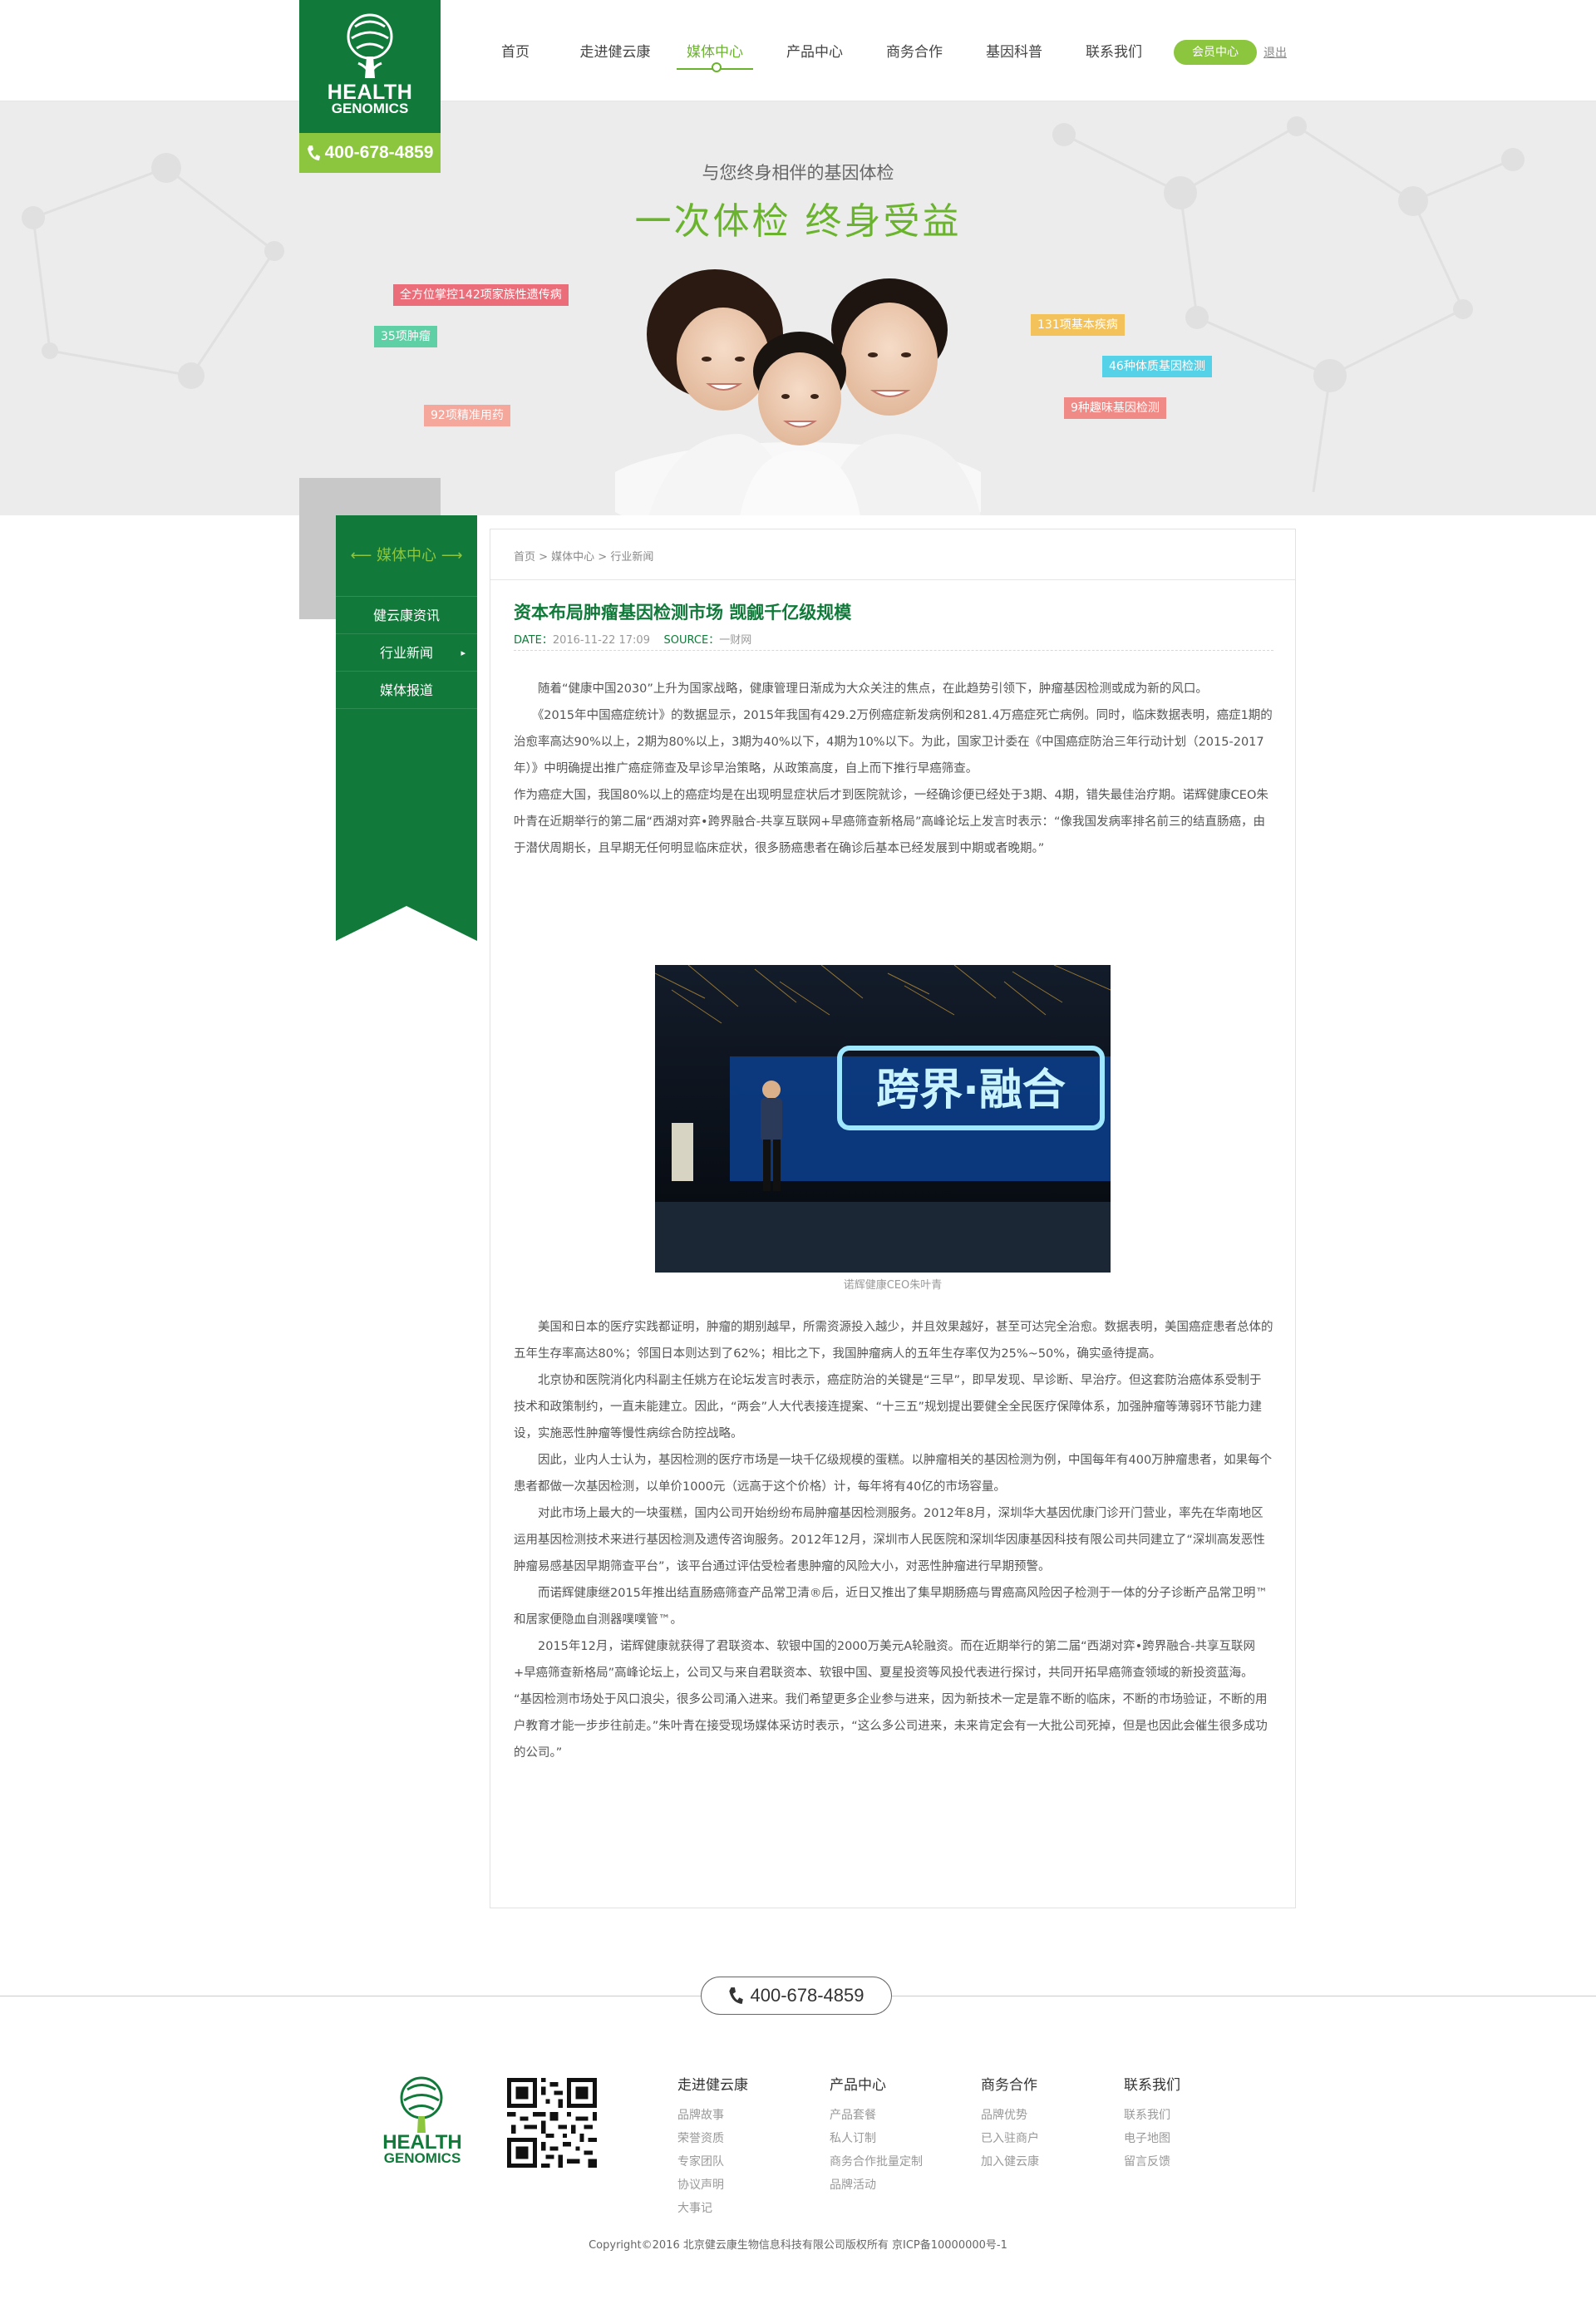 This screenshot has height=2304, width=1596. I want to click on footer-link: 加入健云康, so click(1010, 2162).